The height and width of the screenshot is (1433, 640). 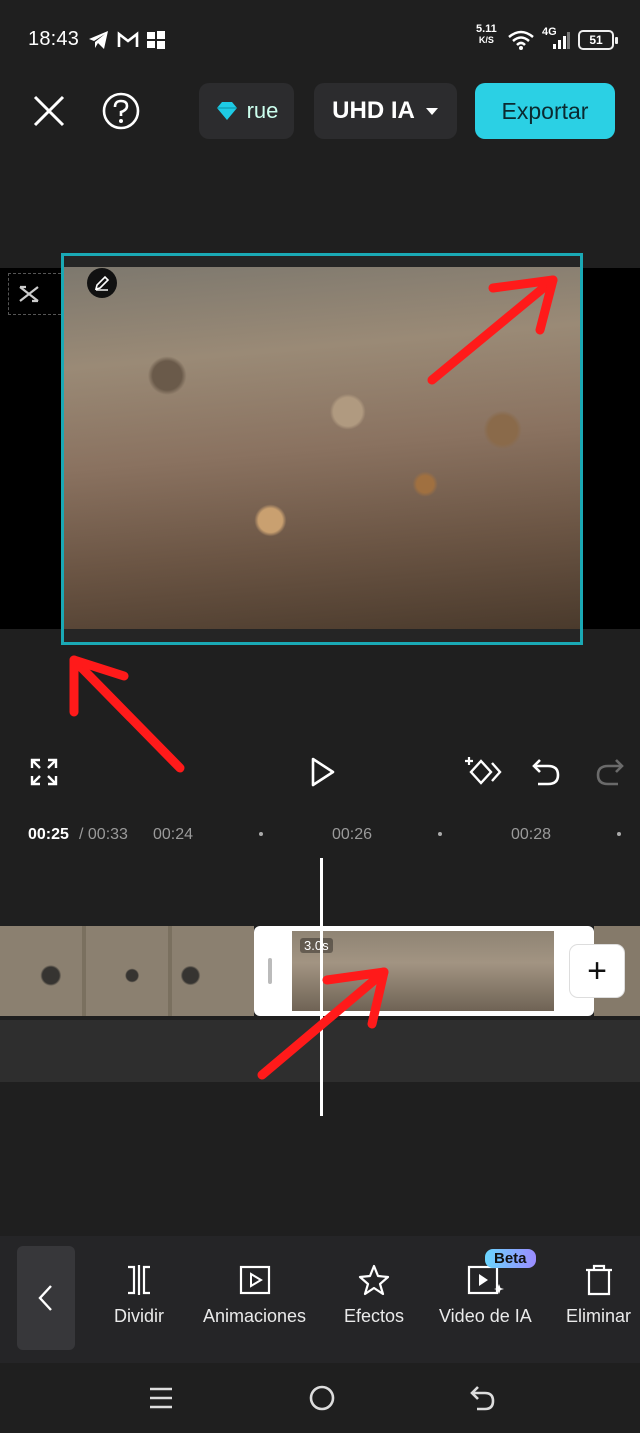 I want to click on gmail-icon, so click(x=128, y=40).